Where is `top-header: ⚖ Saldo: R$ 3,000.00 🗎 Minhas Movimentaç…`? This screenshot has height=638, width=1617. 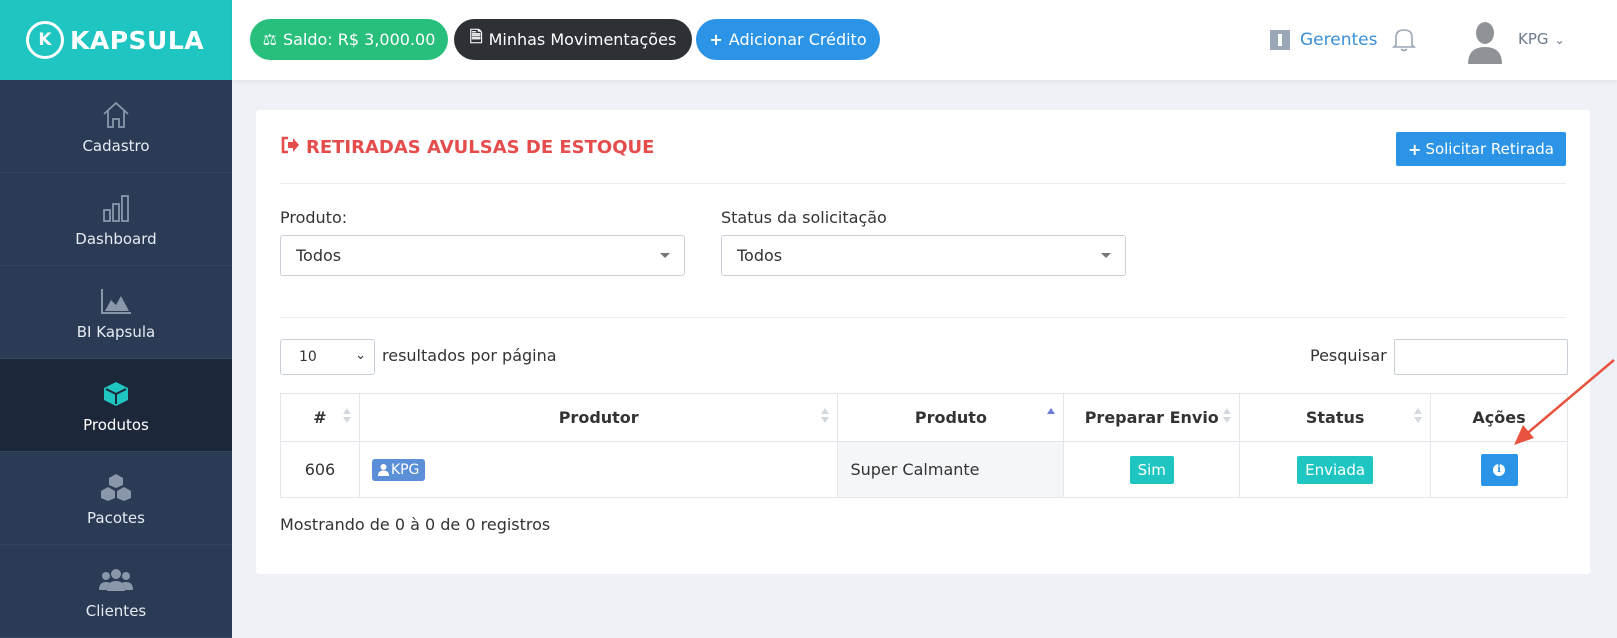 top-header: ⚖ Saldo: R$ 3,000.00 🗎 Minhas Movimentaç… is located at coordinates (924, 40).